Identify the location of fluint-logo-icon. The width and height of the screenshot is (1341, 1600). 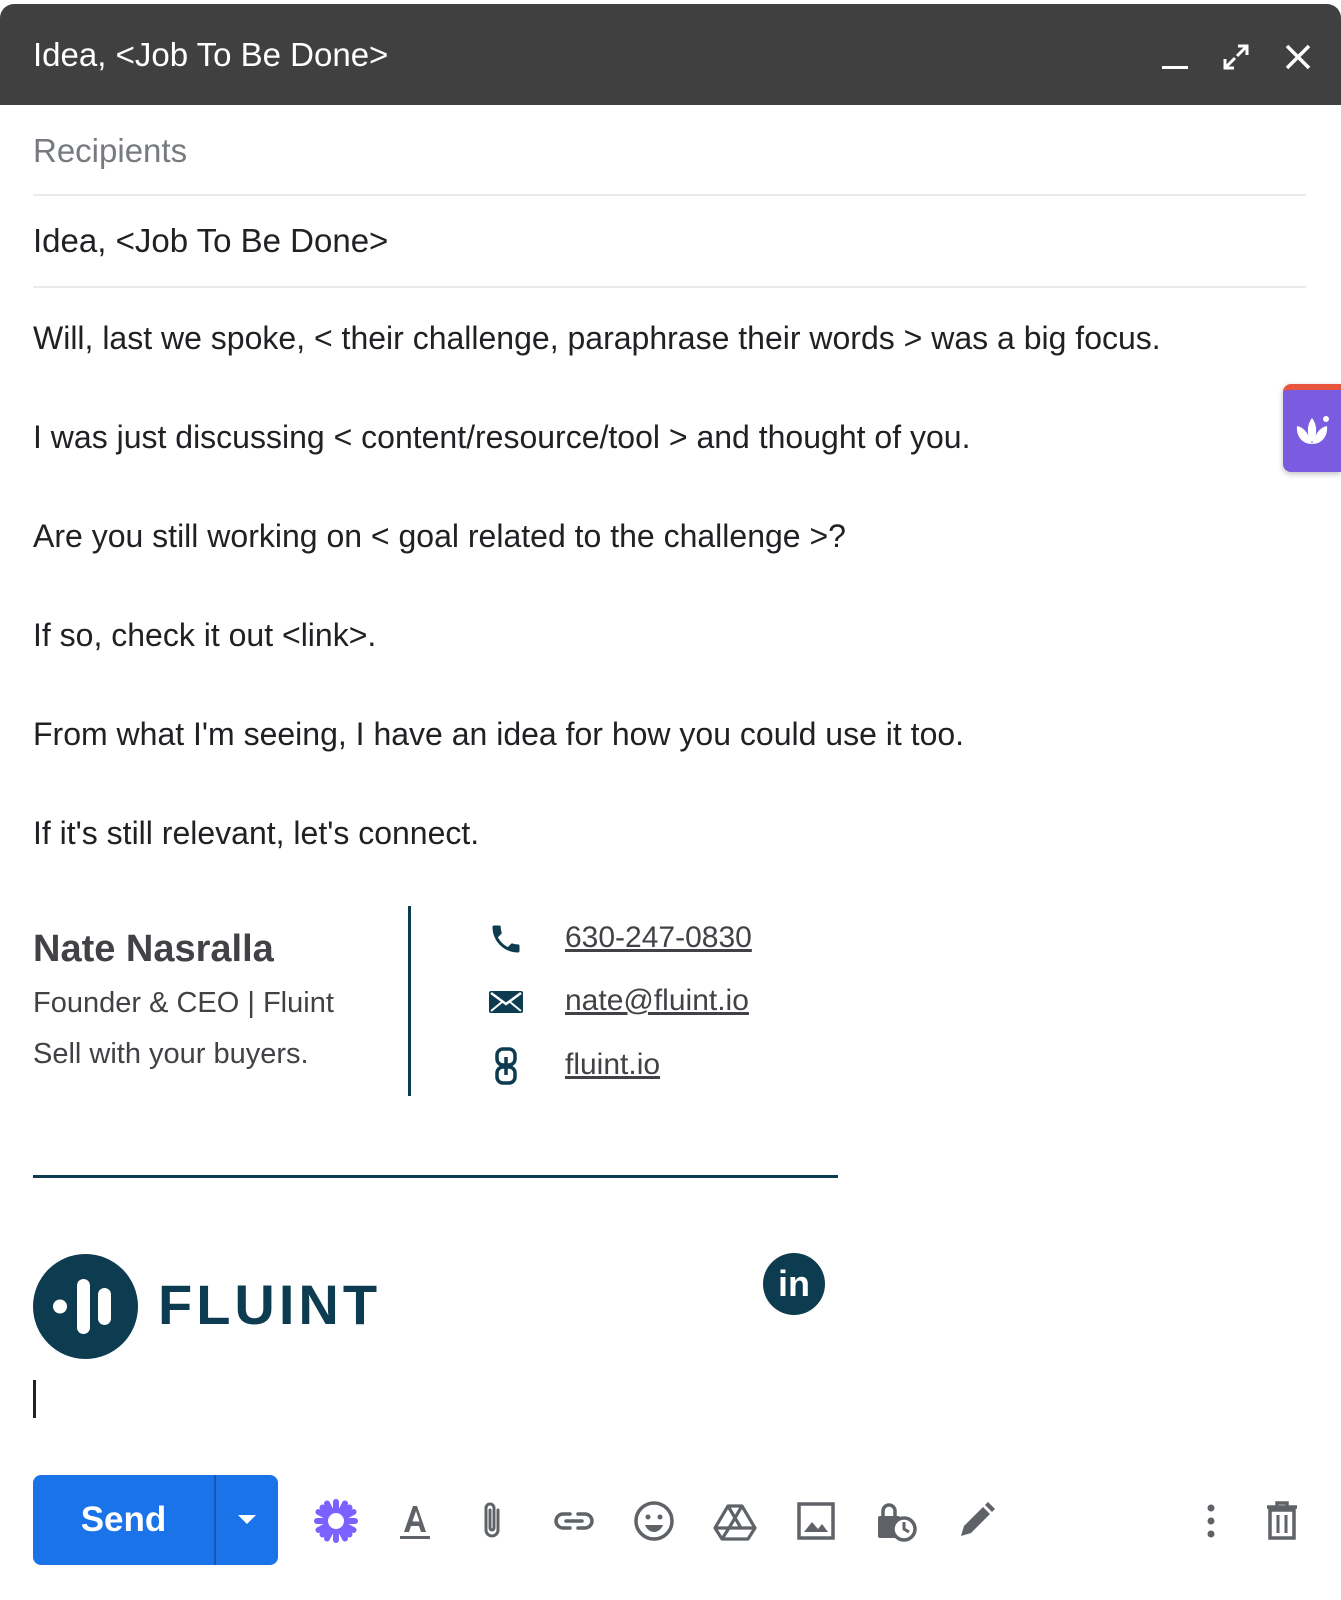
(85, 1306).